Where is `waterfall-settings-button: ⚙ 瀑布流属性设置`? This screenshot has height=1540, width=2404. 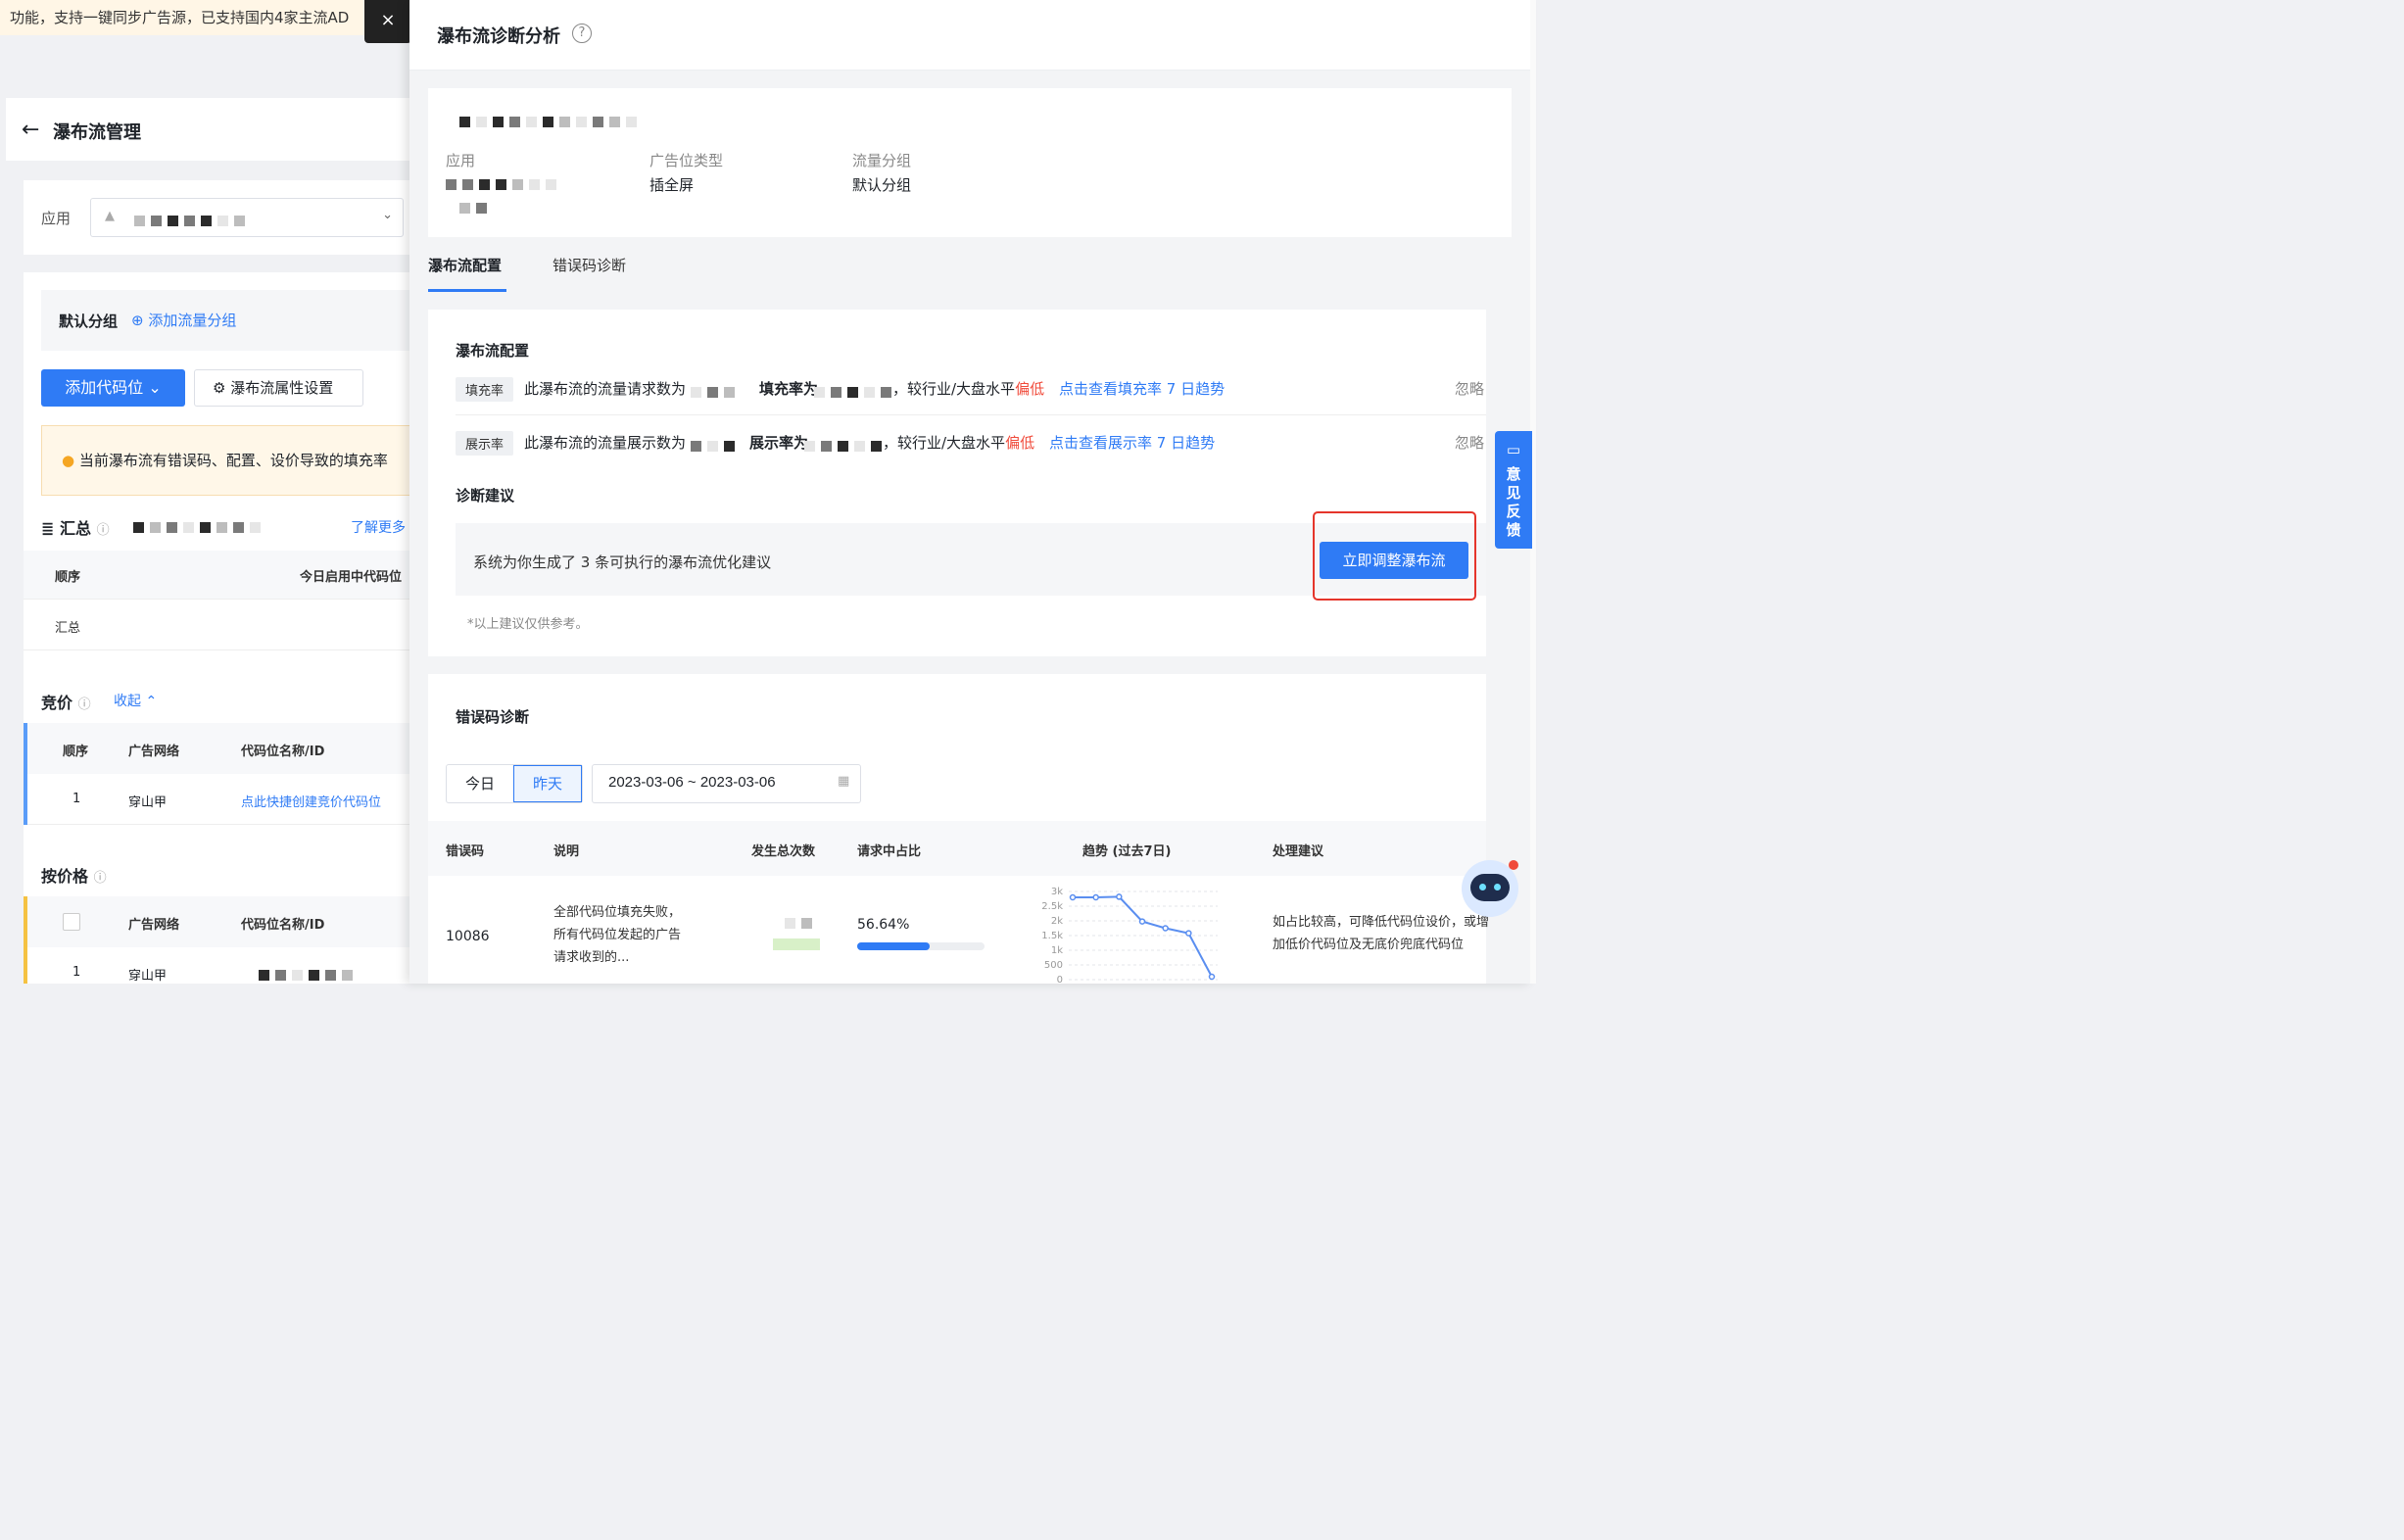
waterfall-settings-button: ⚙ 瀑布流属性设置 is located at coordinates (278, 388).